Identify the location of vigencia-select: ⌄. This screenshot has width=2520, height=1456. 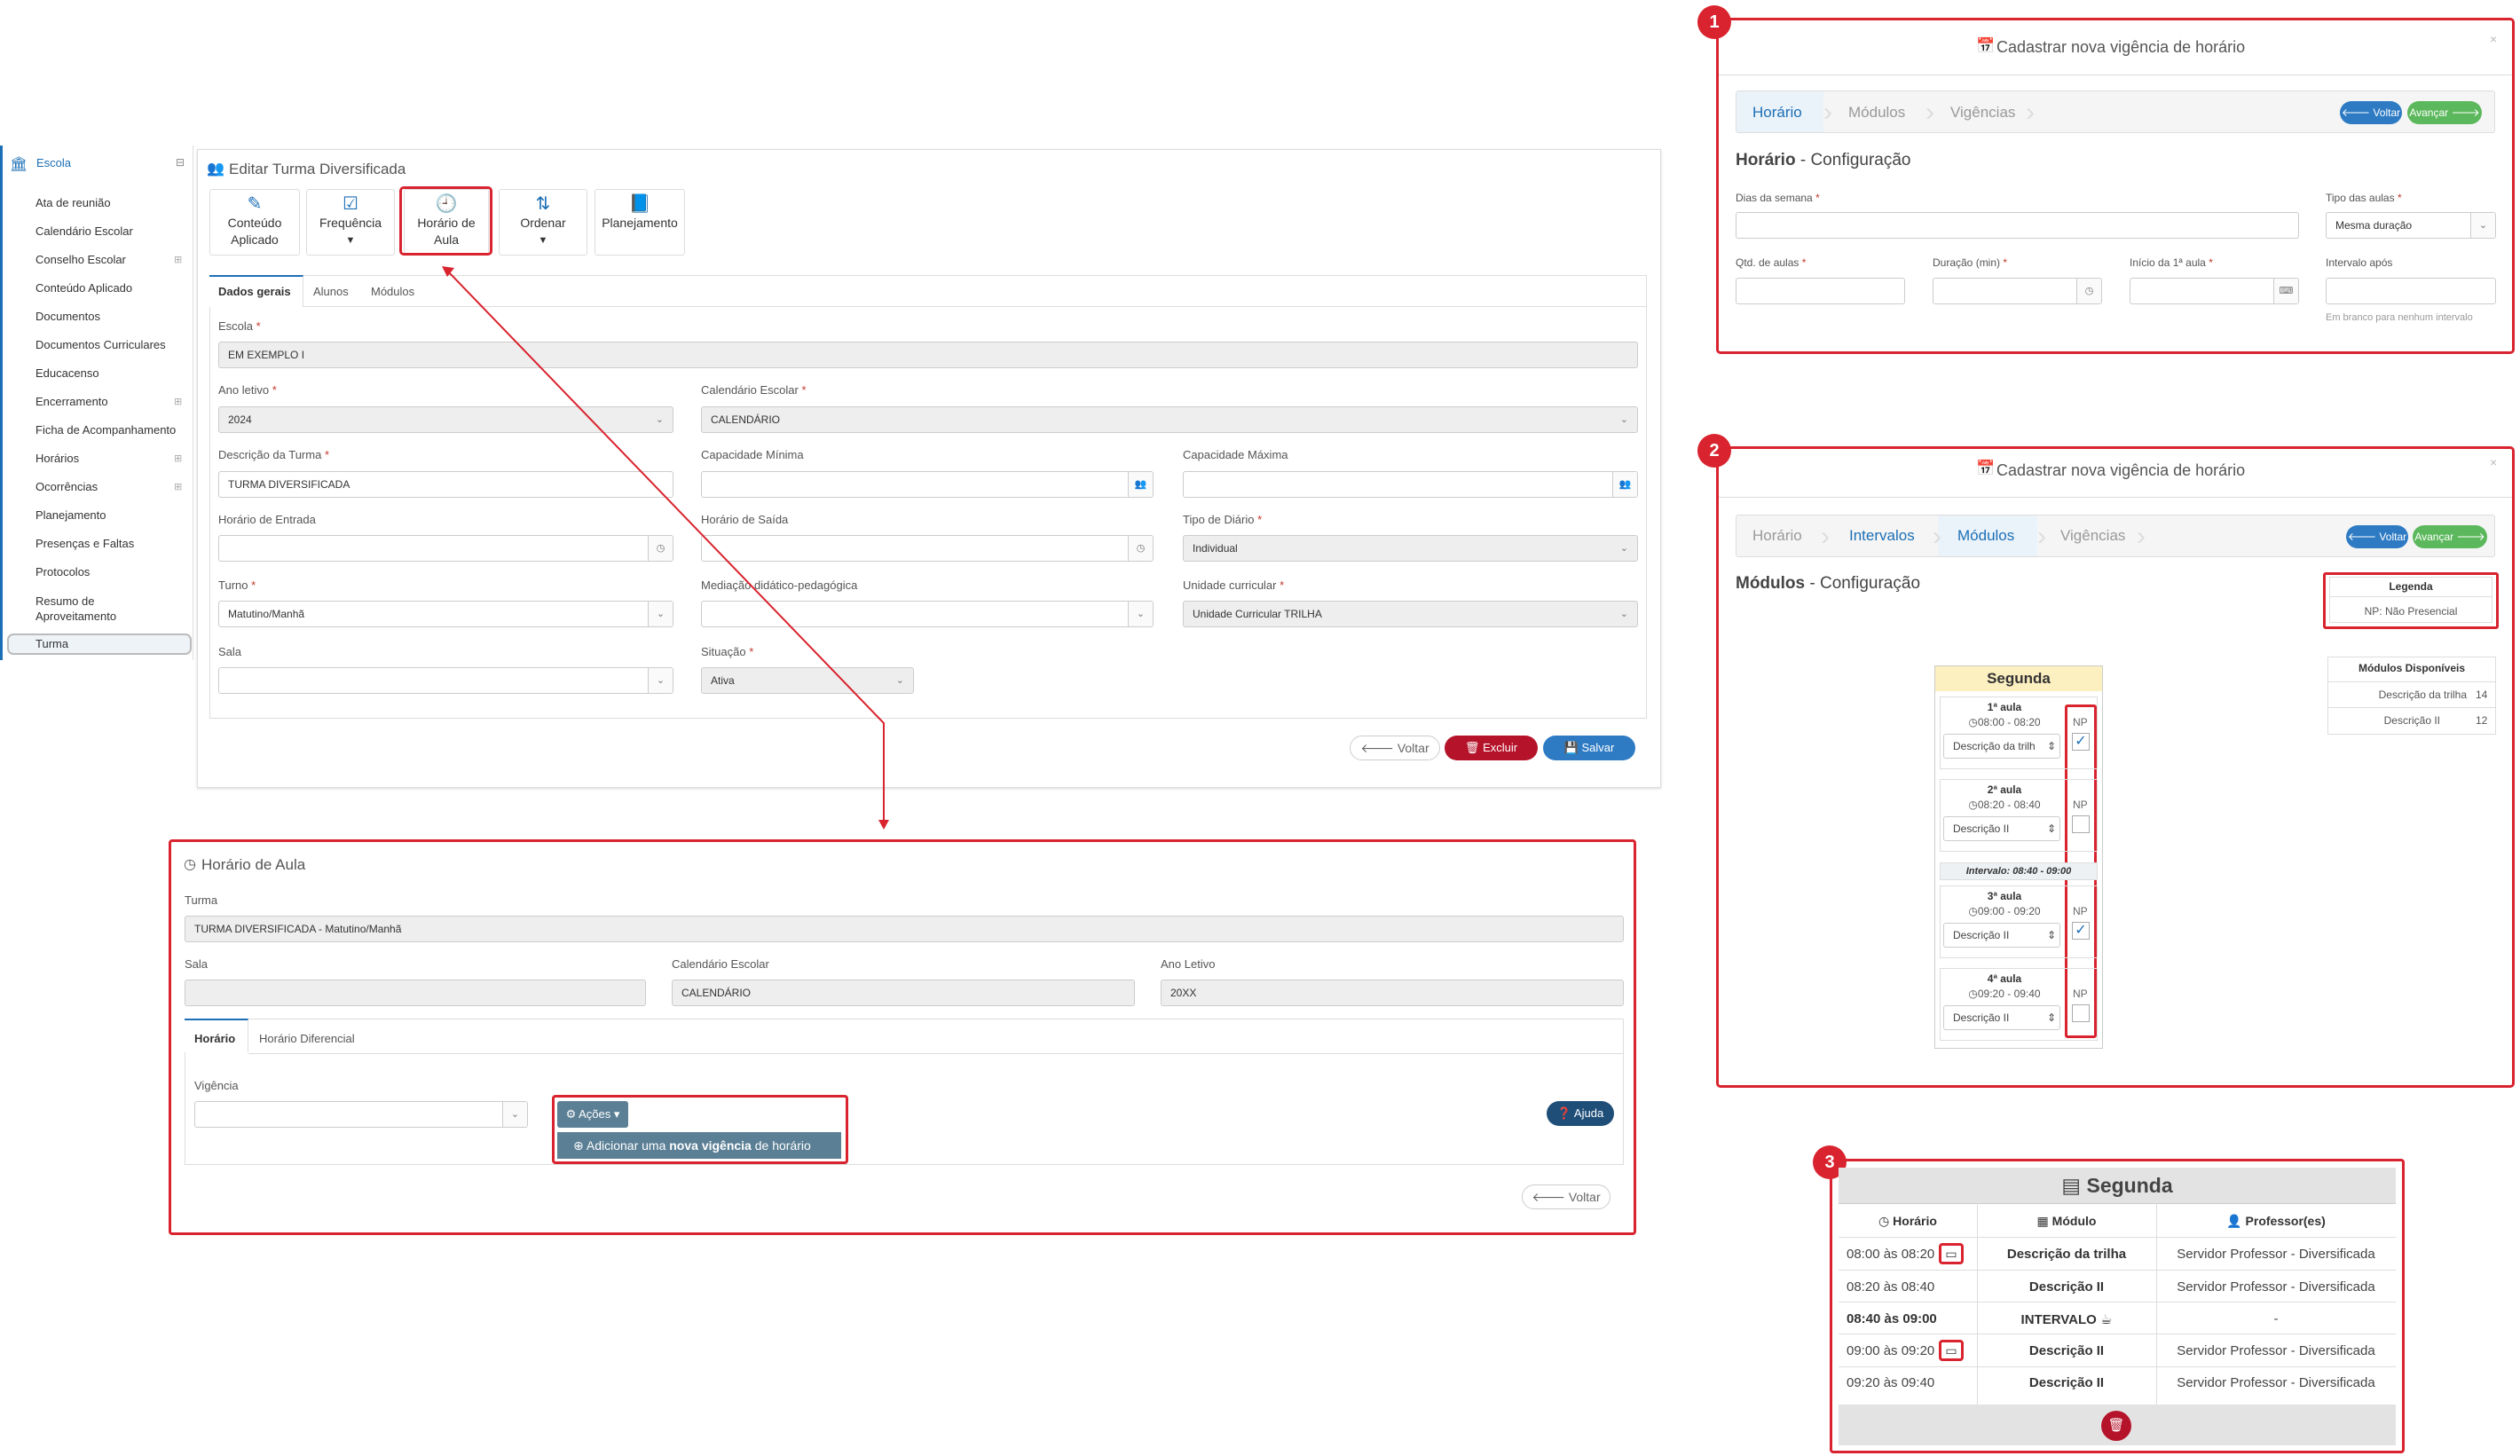
(361, 1114).